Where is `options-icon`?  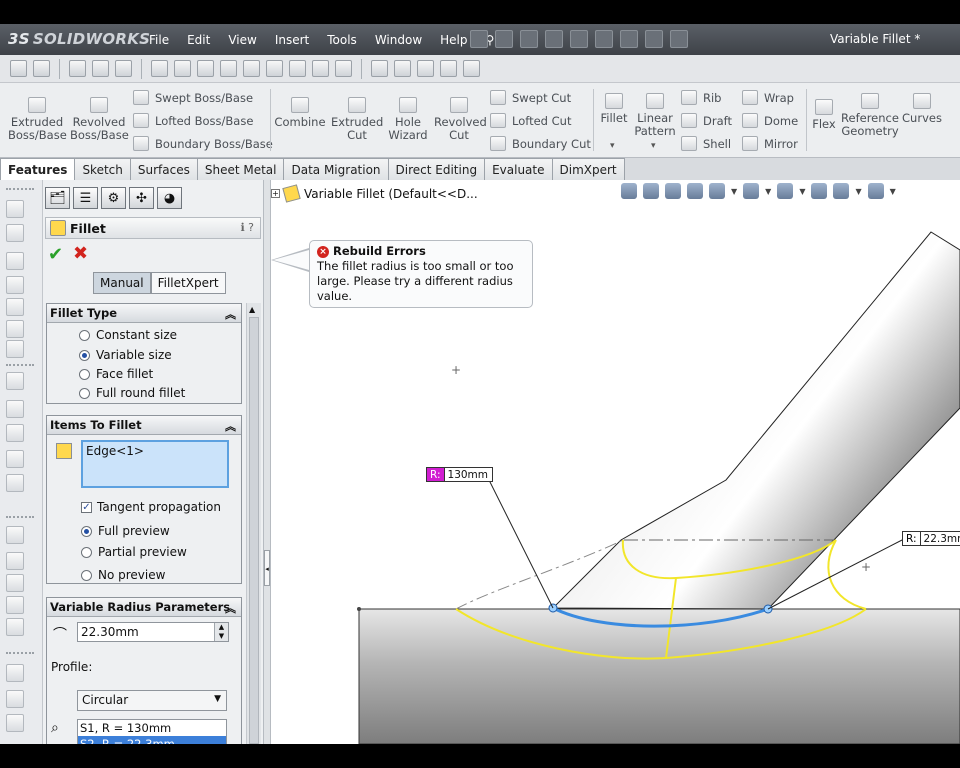
options-icon is located at coordinates (679, 39).